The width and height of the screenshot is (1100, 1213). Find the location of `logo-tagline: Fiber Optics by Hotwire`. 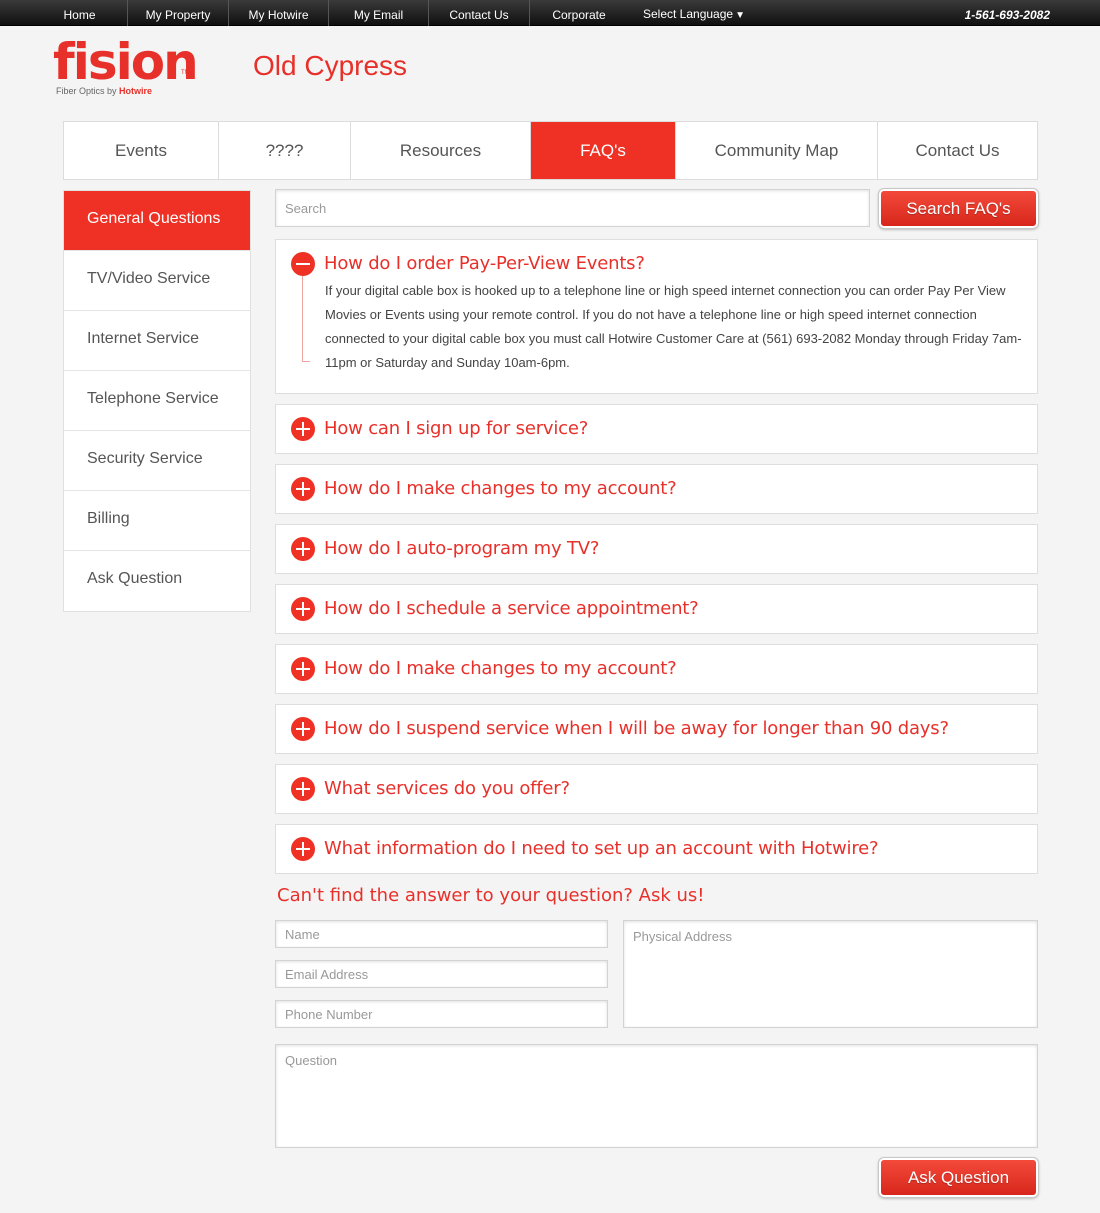

logo-tagline: Fiber Optics by Hotwire is located at coordinates (104, 91).